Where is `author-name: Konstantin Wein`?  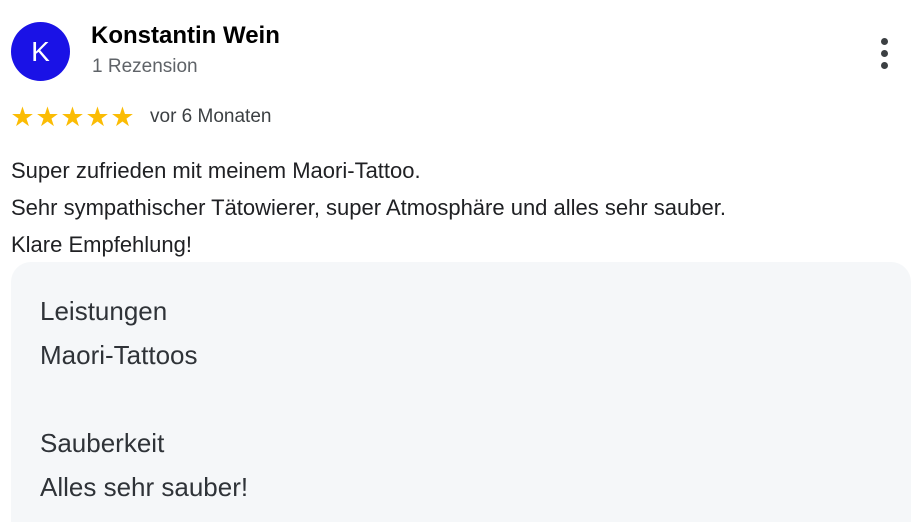 author-name: Konstantin Wein is located at coordinates (185, 36).